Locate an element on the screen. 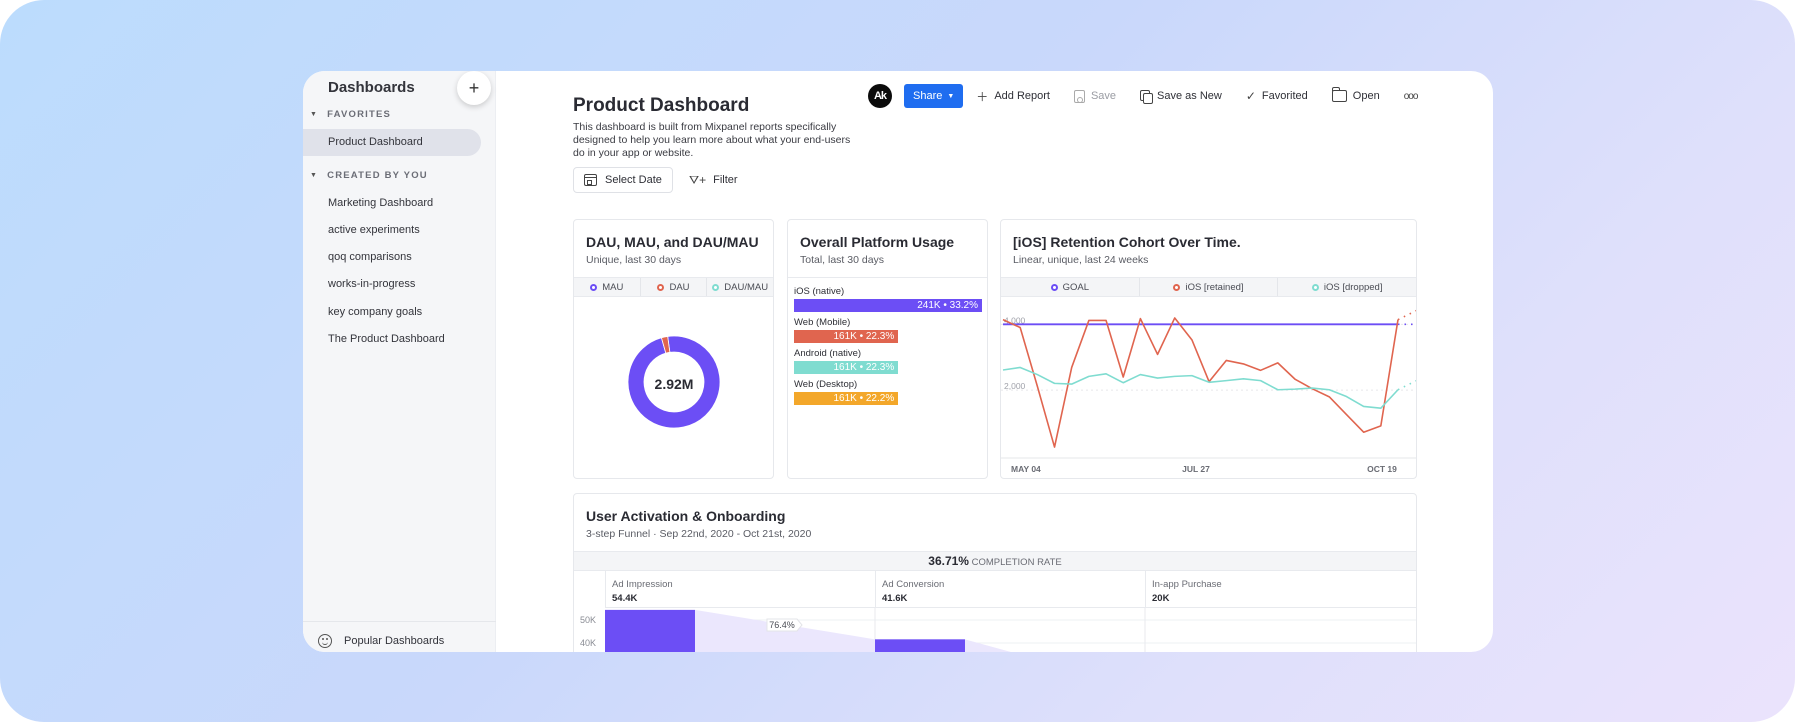  sidebar-item-marketing-dashboard: Marketing Dashboard is located at coordinates (380, 203).